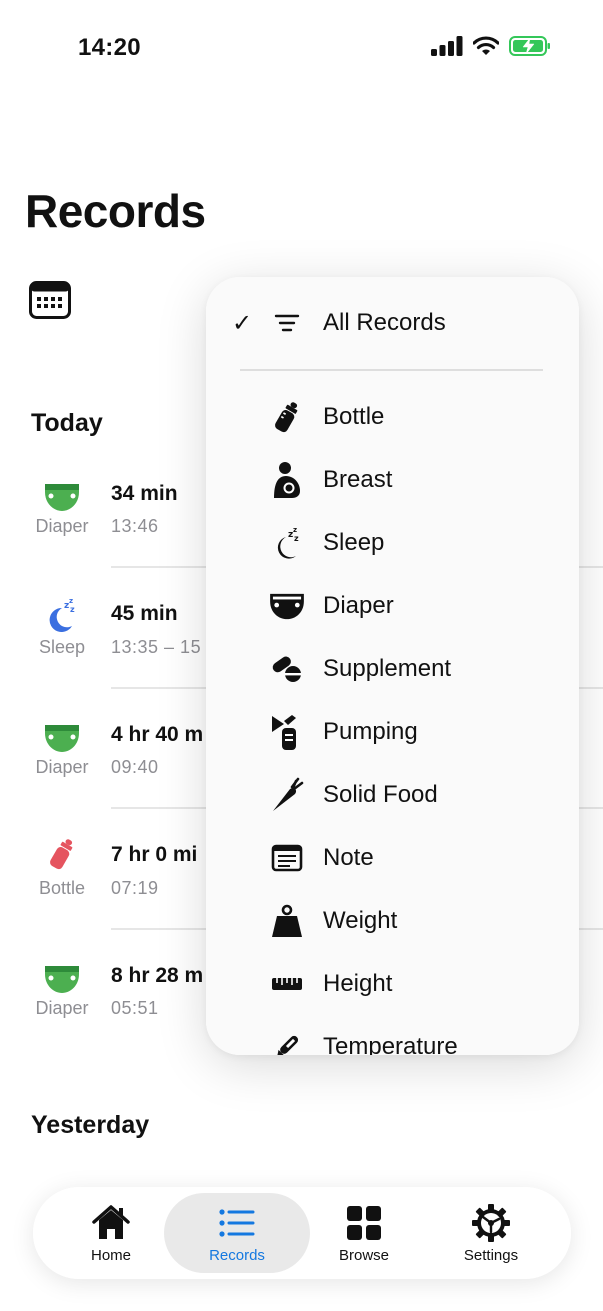 The image size is (603, 1311). Describe the element at coordinates (144, 493) in the screenshot. I see `record-duration: 34 min` at that location.